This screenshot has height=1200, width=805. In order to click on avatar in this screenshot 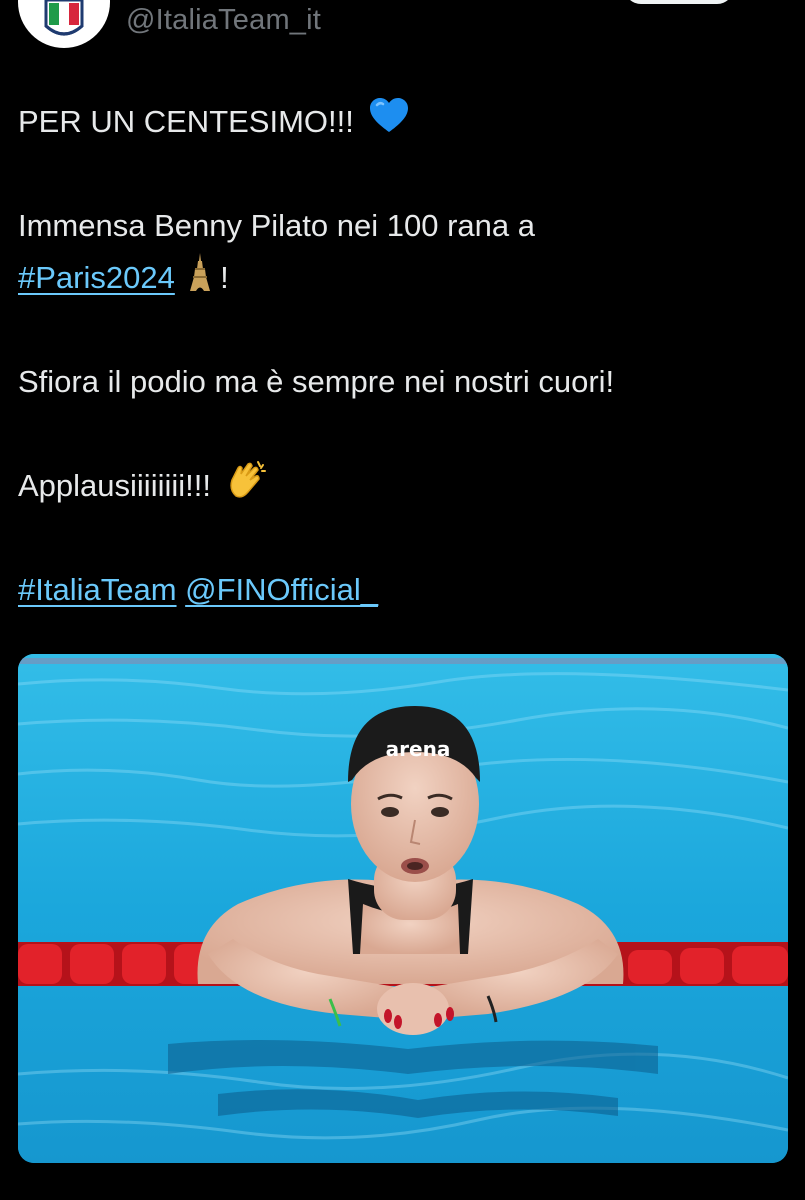, I will do `click(64, 24)`.